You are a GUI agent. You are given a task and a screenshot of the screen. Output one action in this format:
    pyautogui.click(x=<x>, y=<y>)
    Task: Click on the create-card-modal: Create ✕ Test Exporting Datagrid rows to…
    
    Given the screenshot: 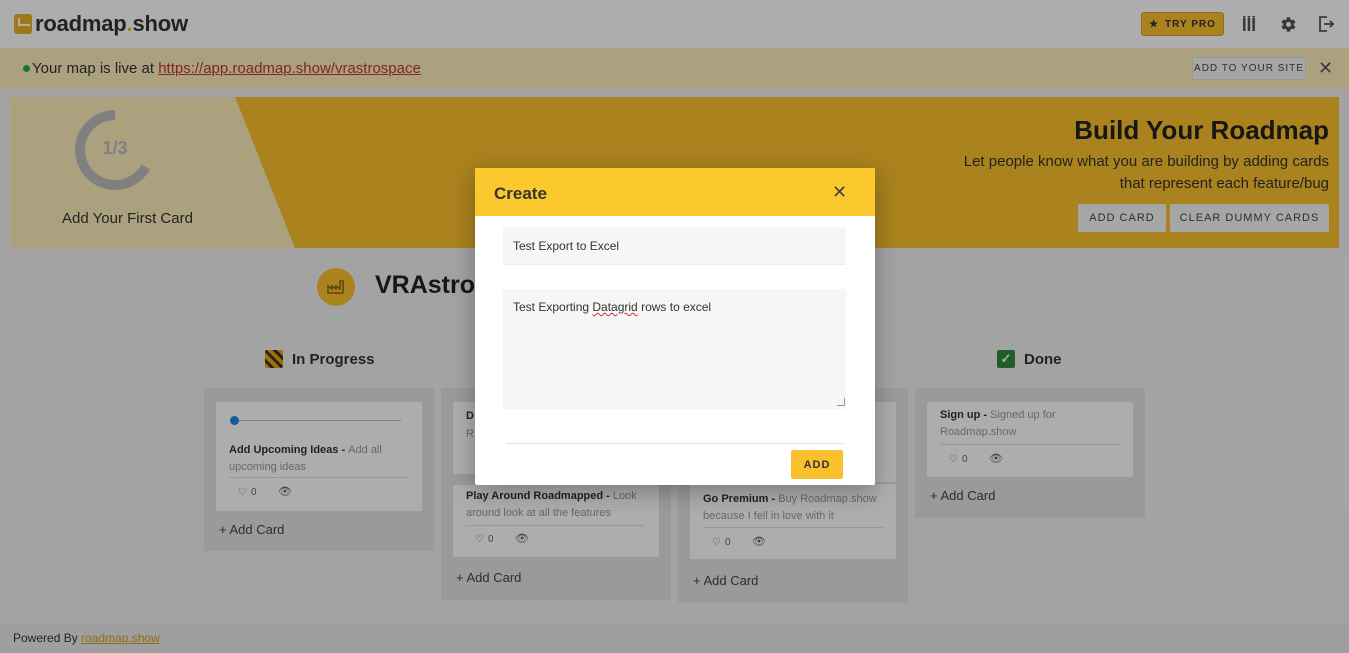 What is the action you would take?
    pyautogui.click(x=675, y=326)
    